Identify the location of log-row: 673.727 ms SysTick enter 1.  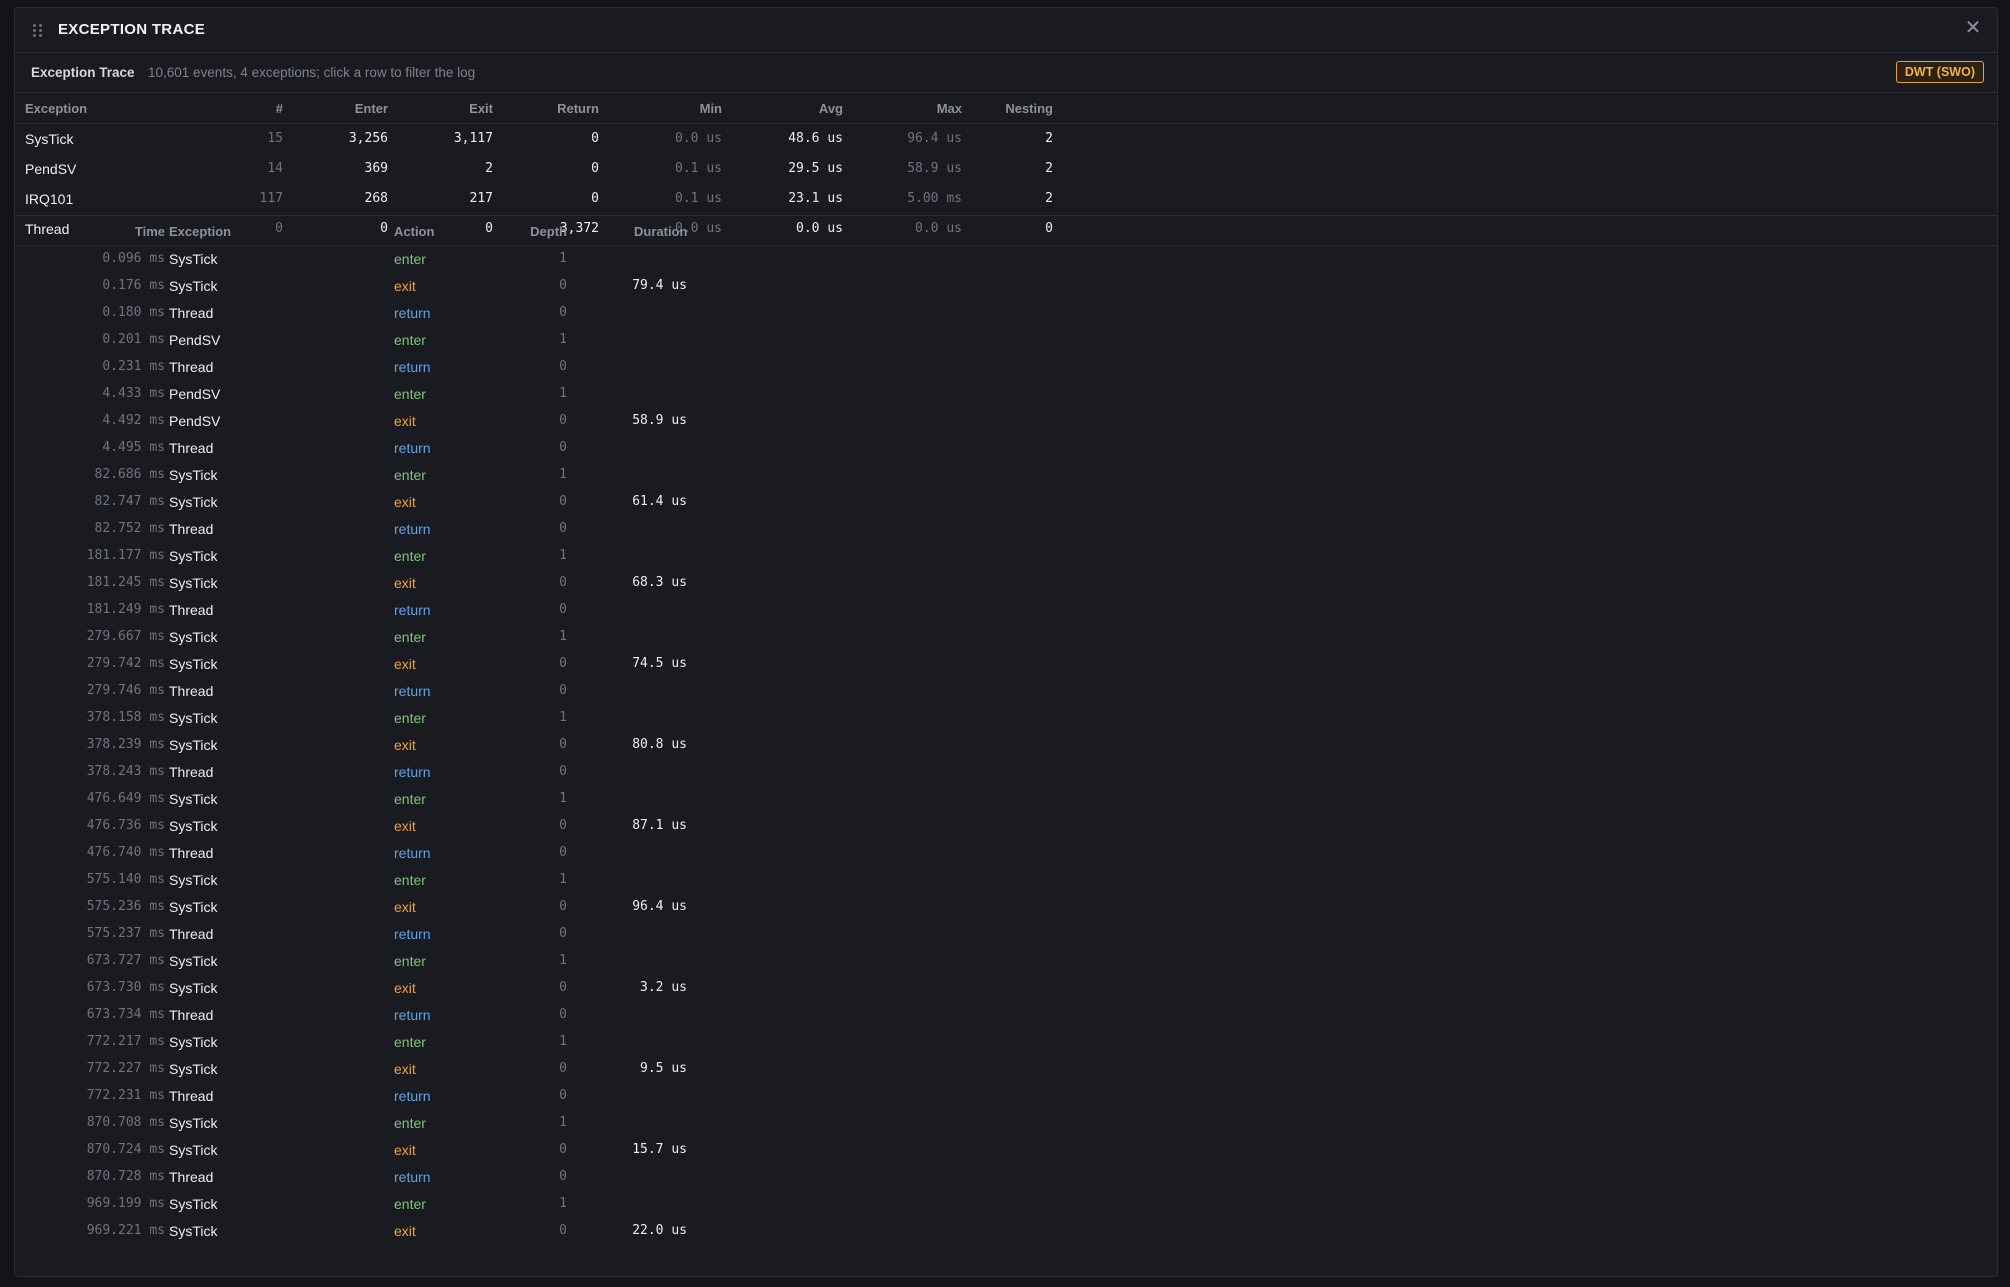
(1006, 961).